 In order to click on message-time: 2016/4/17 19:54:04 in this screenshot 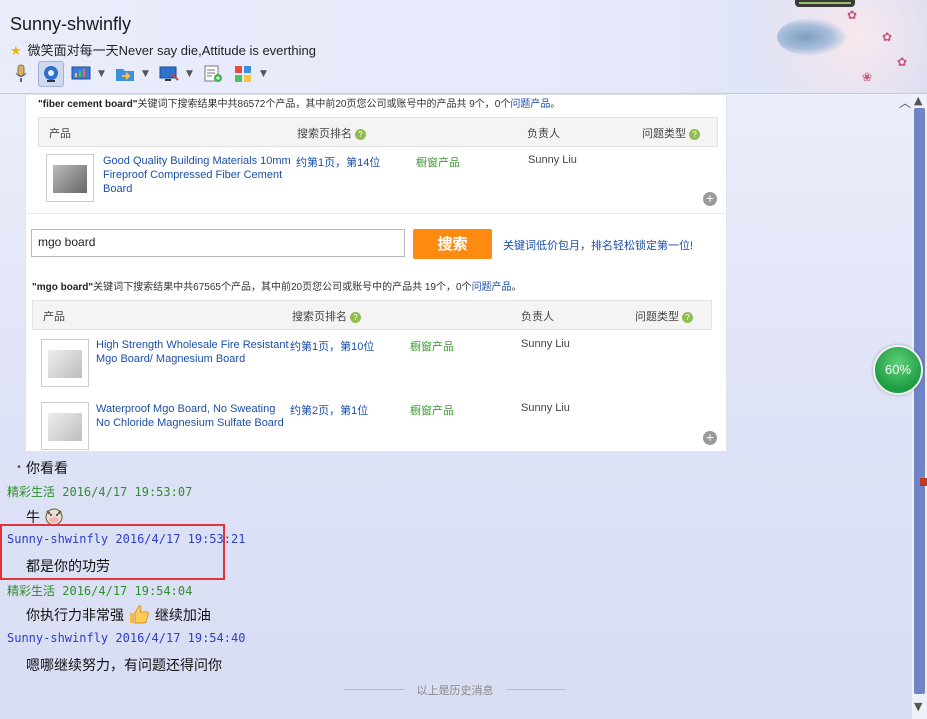, I will do `click(127, 591)`.